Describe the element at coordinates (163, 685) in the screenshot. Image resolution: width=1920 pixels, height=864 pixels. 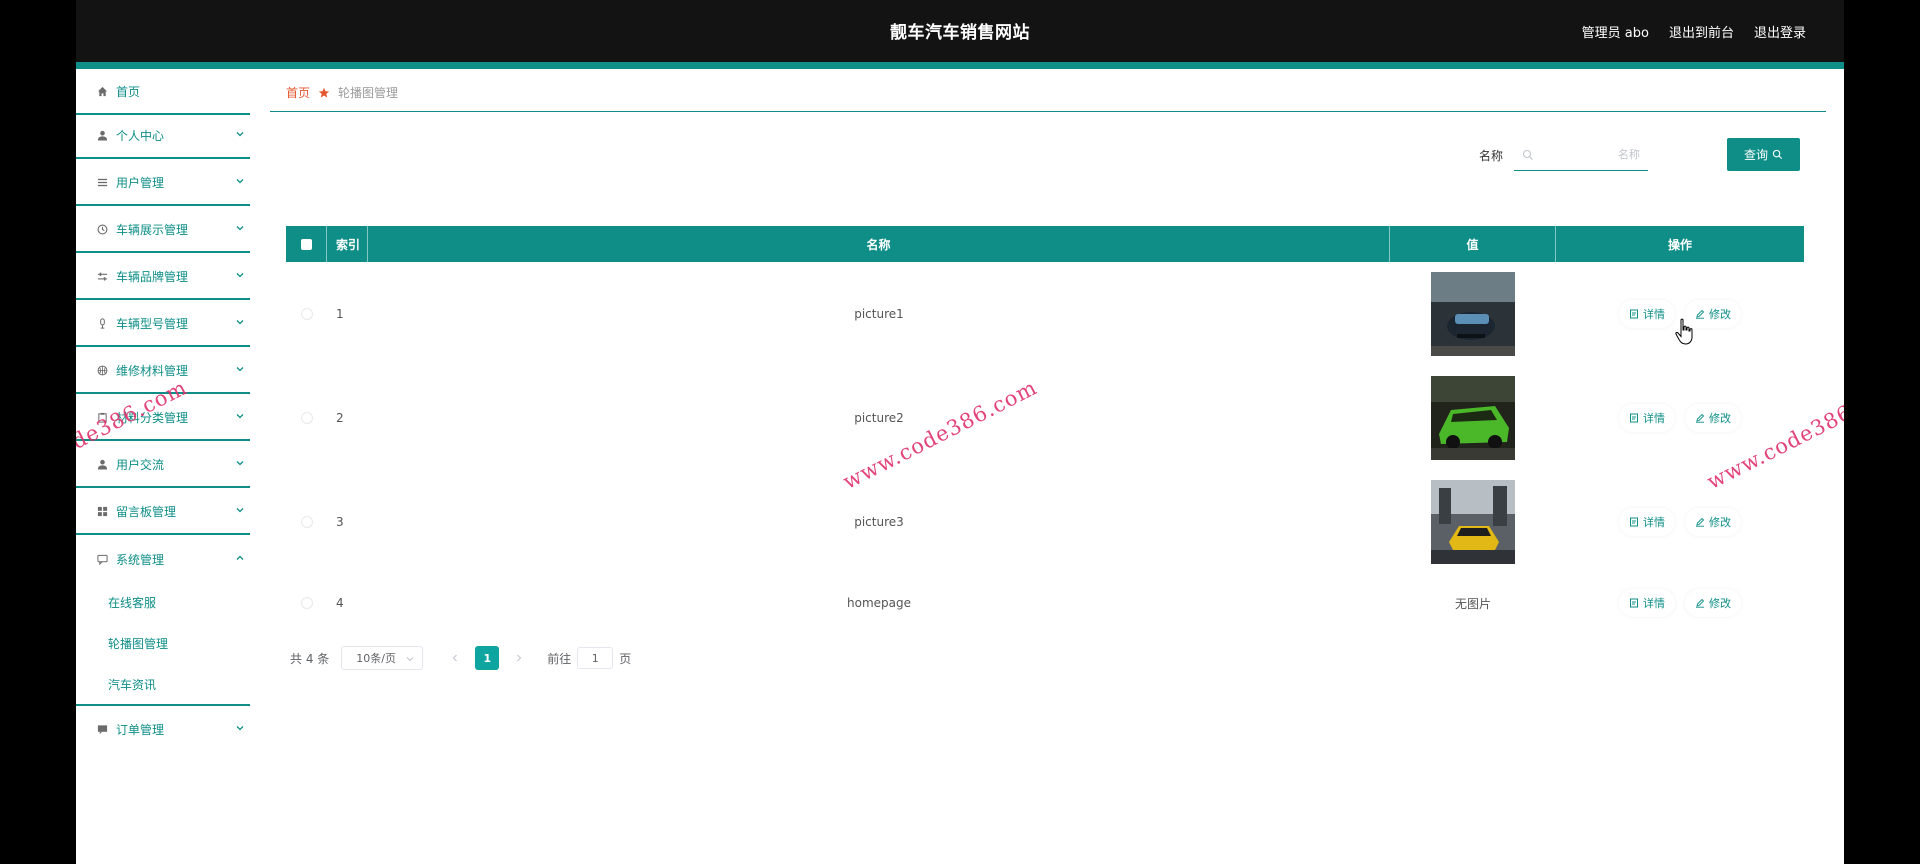
I see `sidebar-subitem-car-news: 汽车资讯` at that location.